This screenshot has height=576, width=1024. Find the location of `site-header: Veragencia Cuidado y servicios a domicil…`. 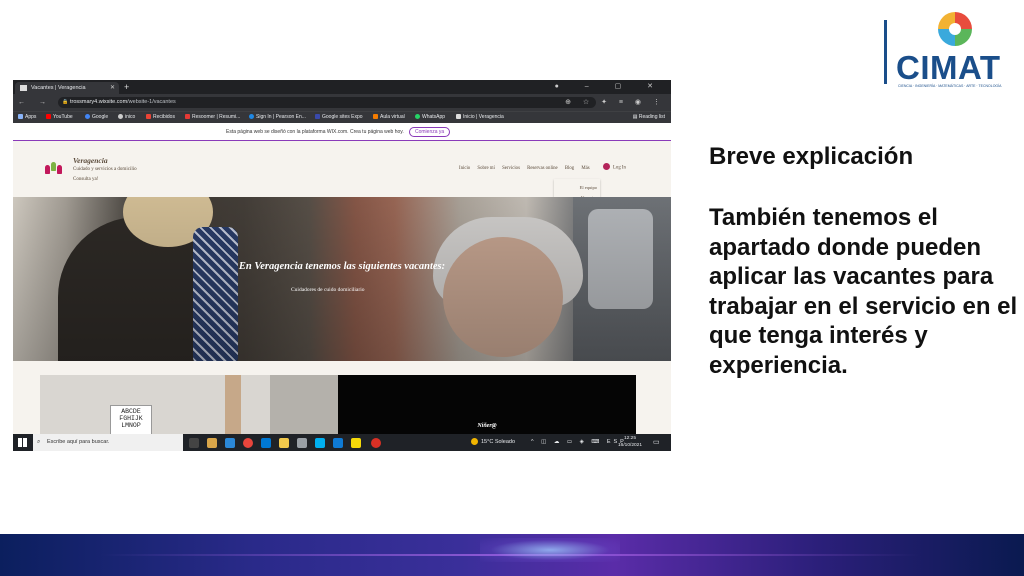

site-header: Veragencia Cuidado y servicios a domicil… is located at coordinates (342, 177).